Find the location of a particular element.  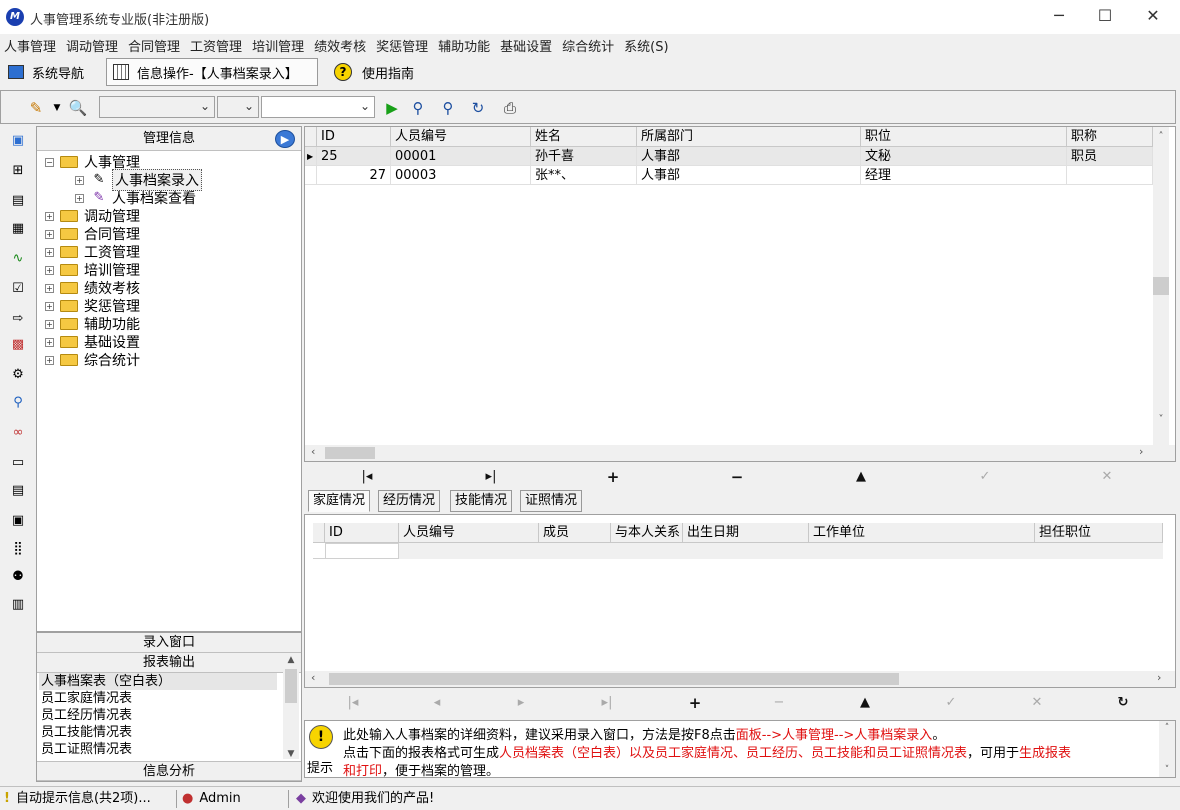

tab-info-operation: 信息操作-【人事档案录入】 is located at coordinates (212, 72).